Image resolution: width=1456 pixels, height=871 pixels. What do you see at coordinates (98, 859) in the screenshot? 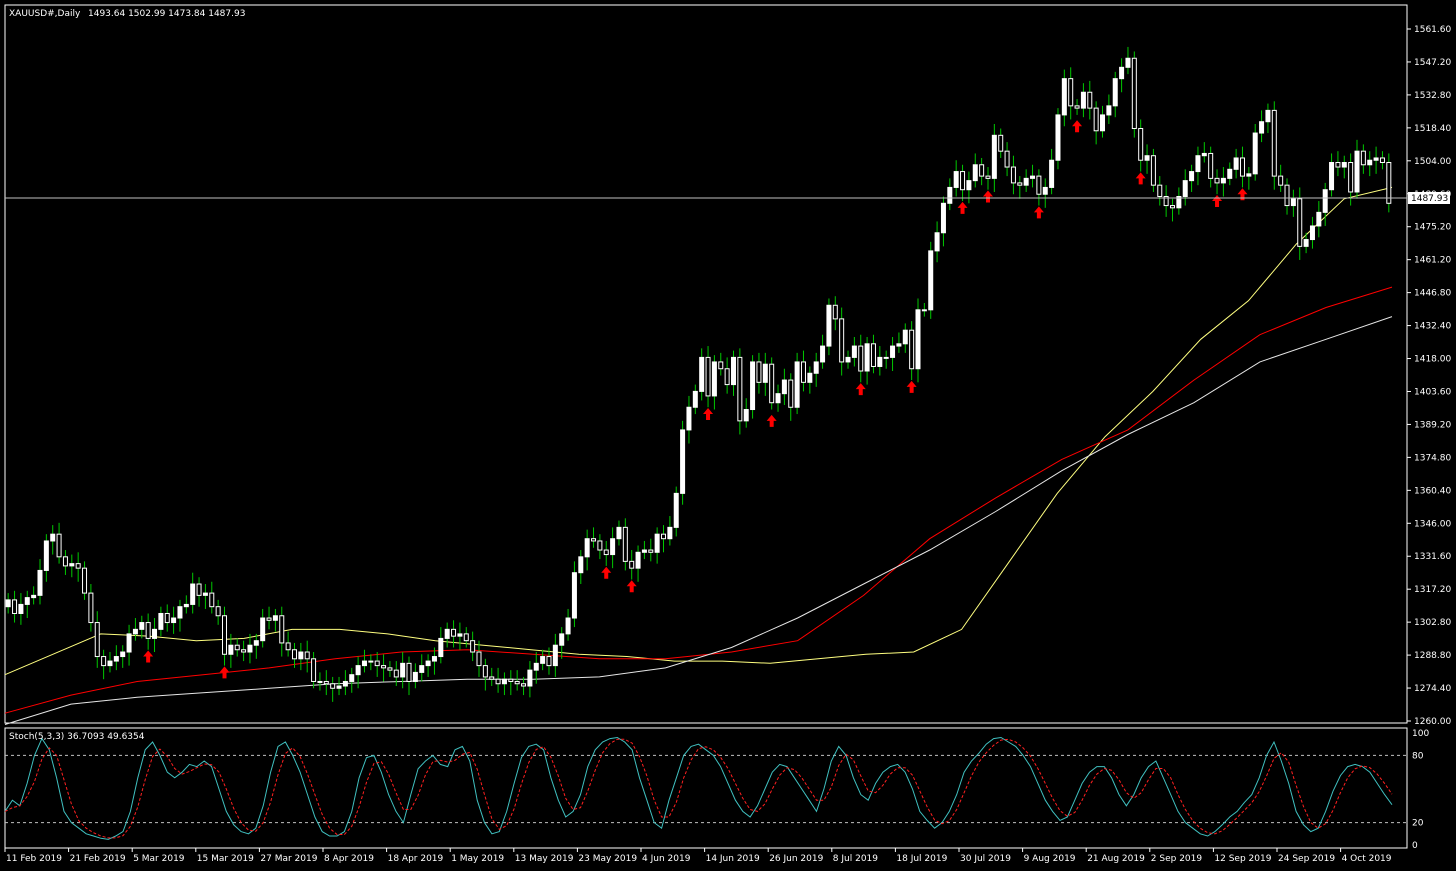
I see `date-tick-label: 21 Feb 2019` at bounding box center [98, 859].